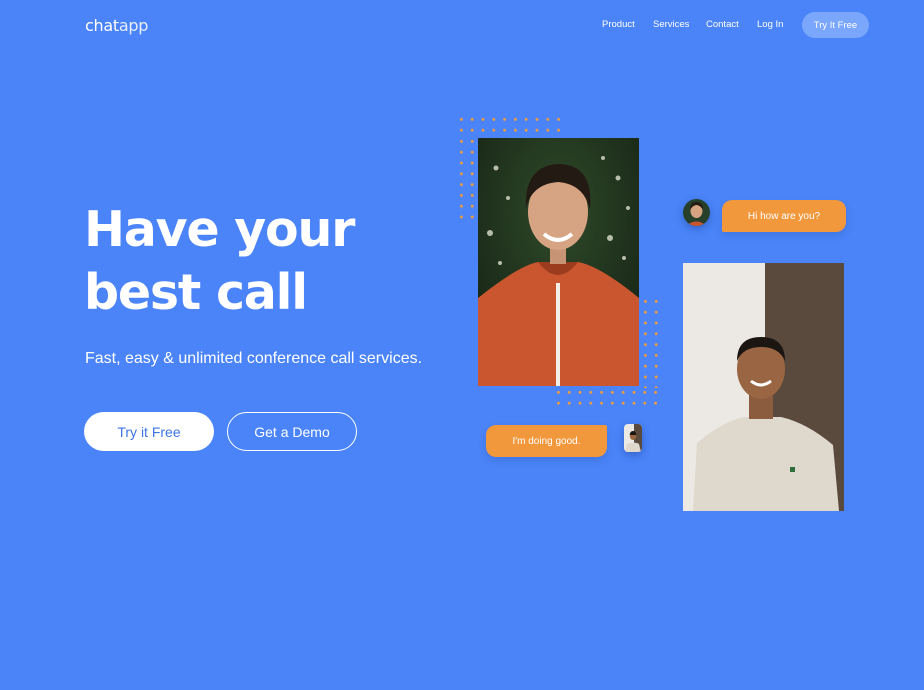 This screenshot has height=690, width=924. Describe the element at coordinates (292, 431) in the screenshot. I see `get-demo-button: Get a Demo` at that location.